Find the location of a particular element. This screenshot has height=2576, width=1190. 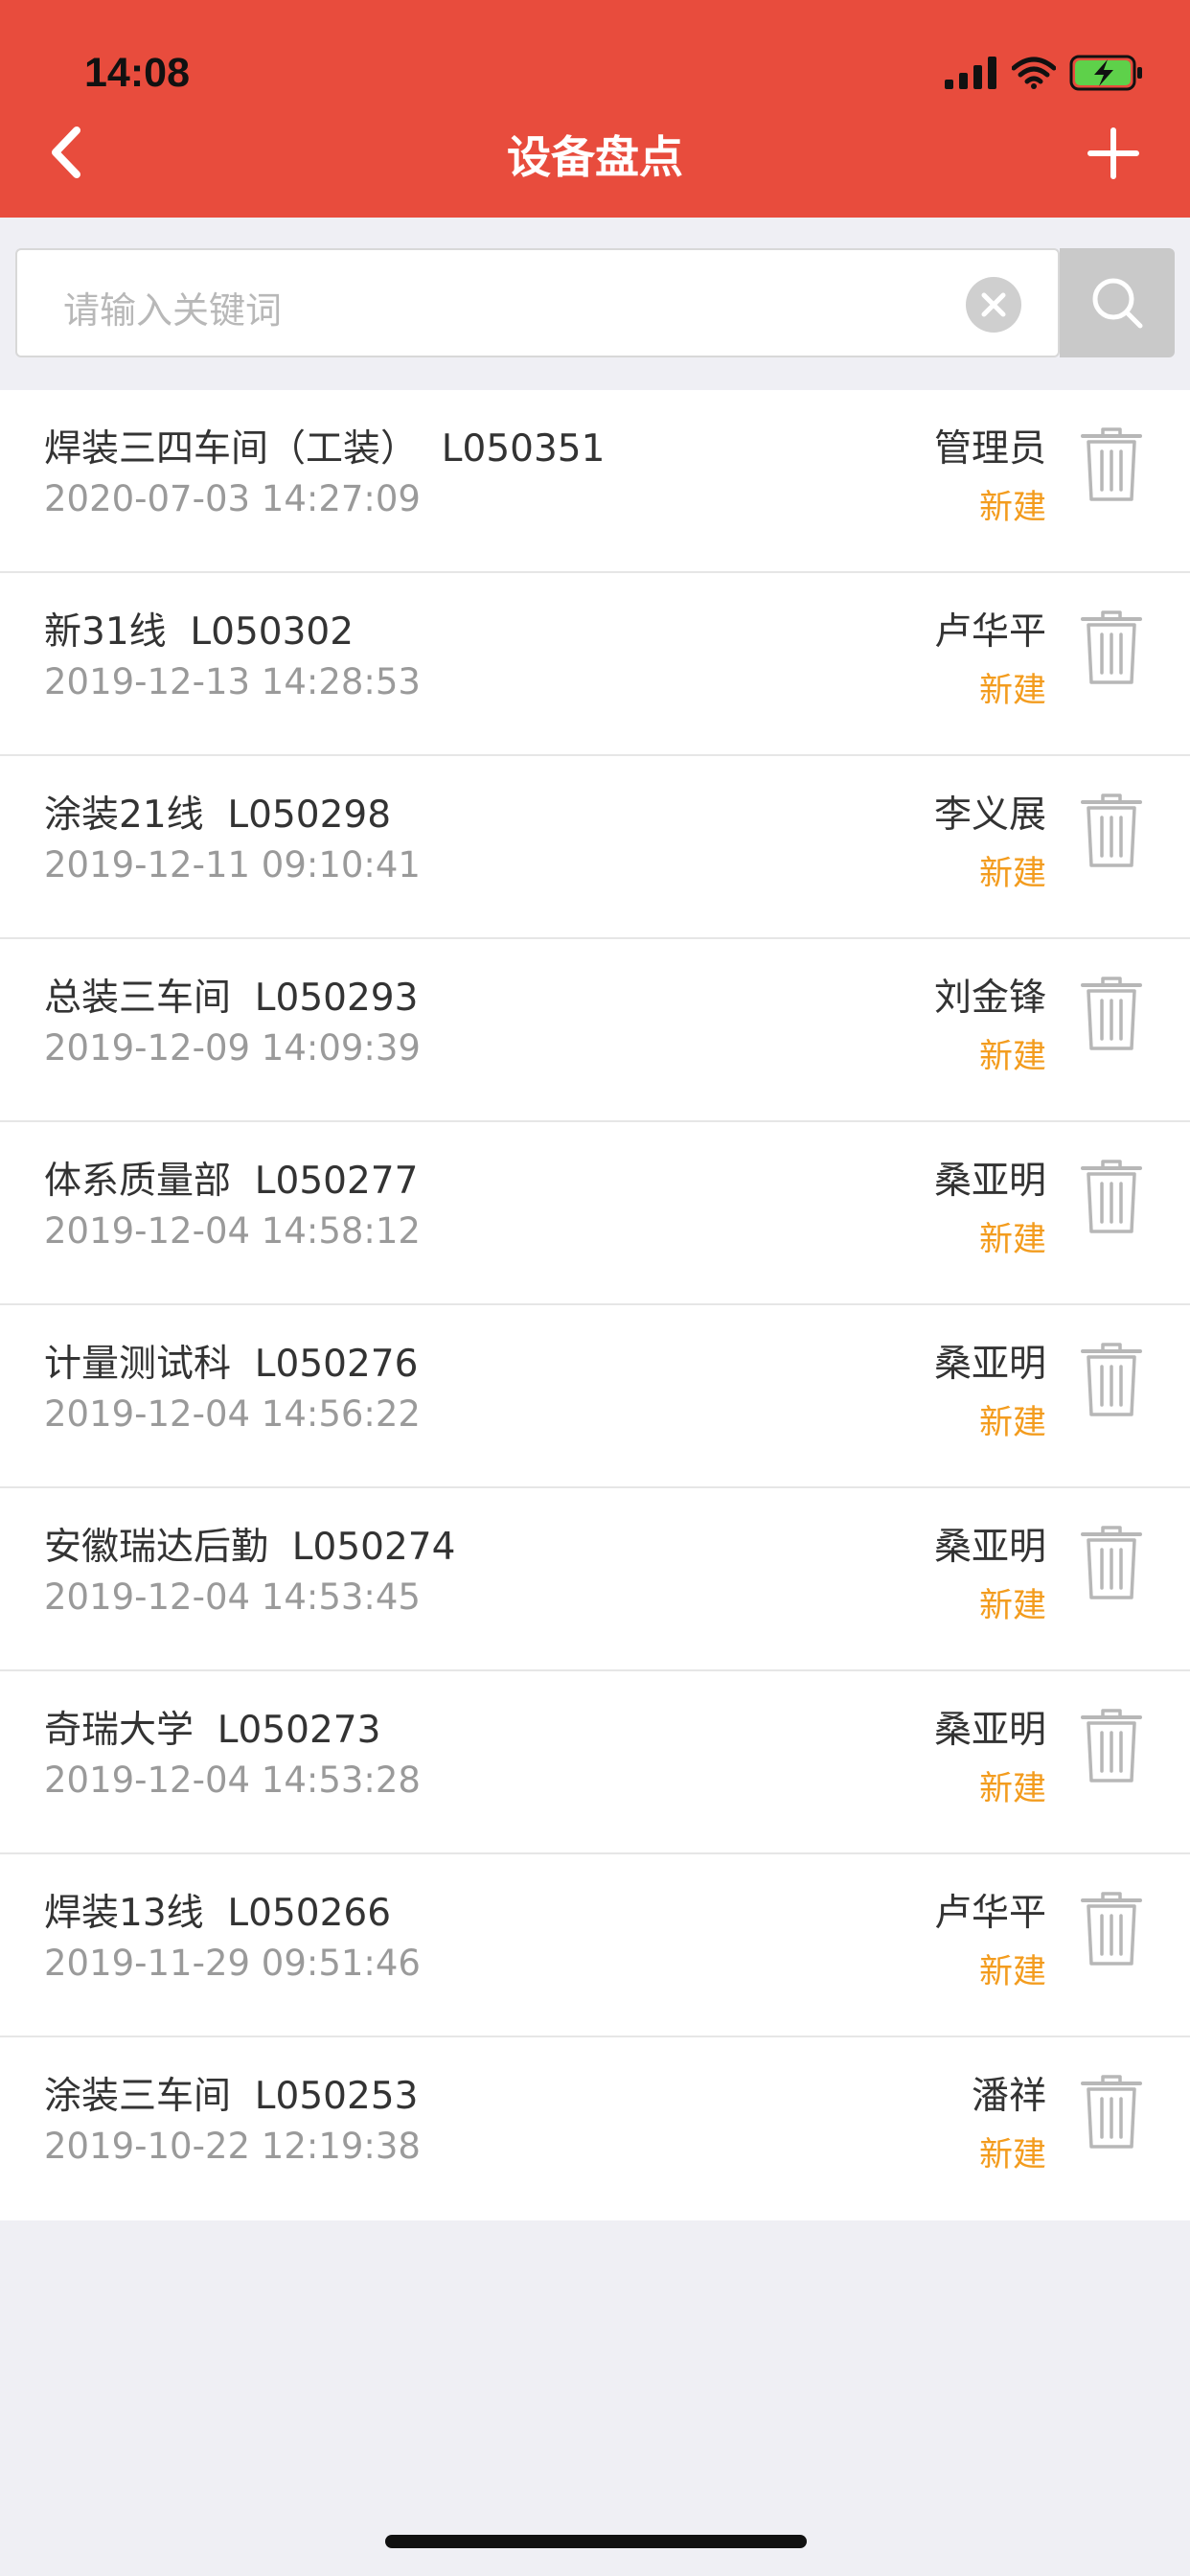

search-icon is located at coordinates (1118, 303).